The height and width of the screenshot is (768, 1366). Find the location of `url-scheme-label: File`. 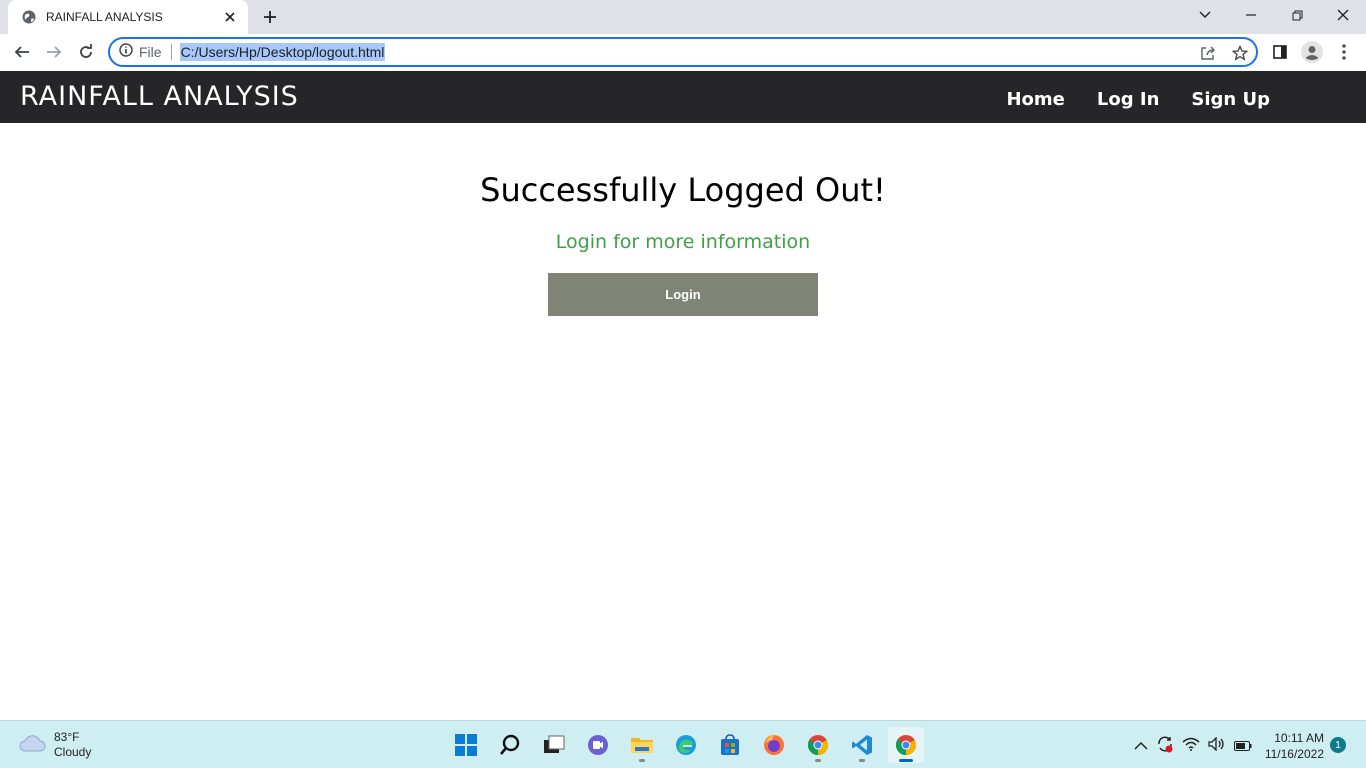

url-scheme-label: File is located at coordinates (150, 52).